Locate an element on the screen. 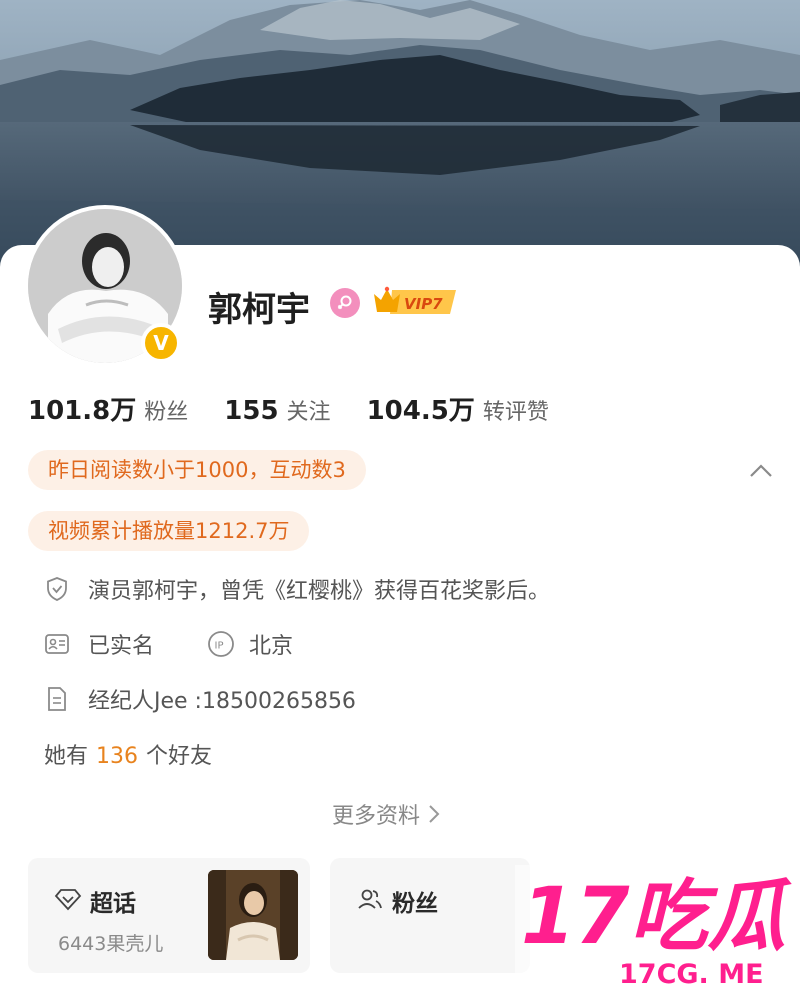  chevron-up-icon is located at coordinates (761, 471).